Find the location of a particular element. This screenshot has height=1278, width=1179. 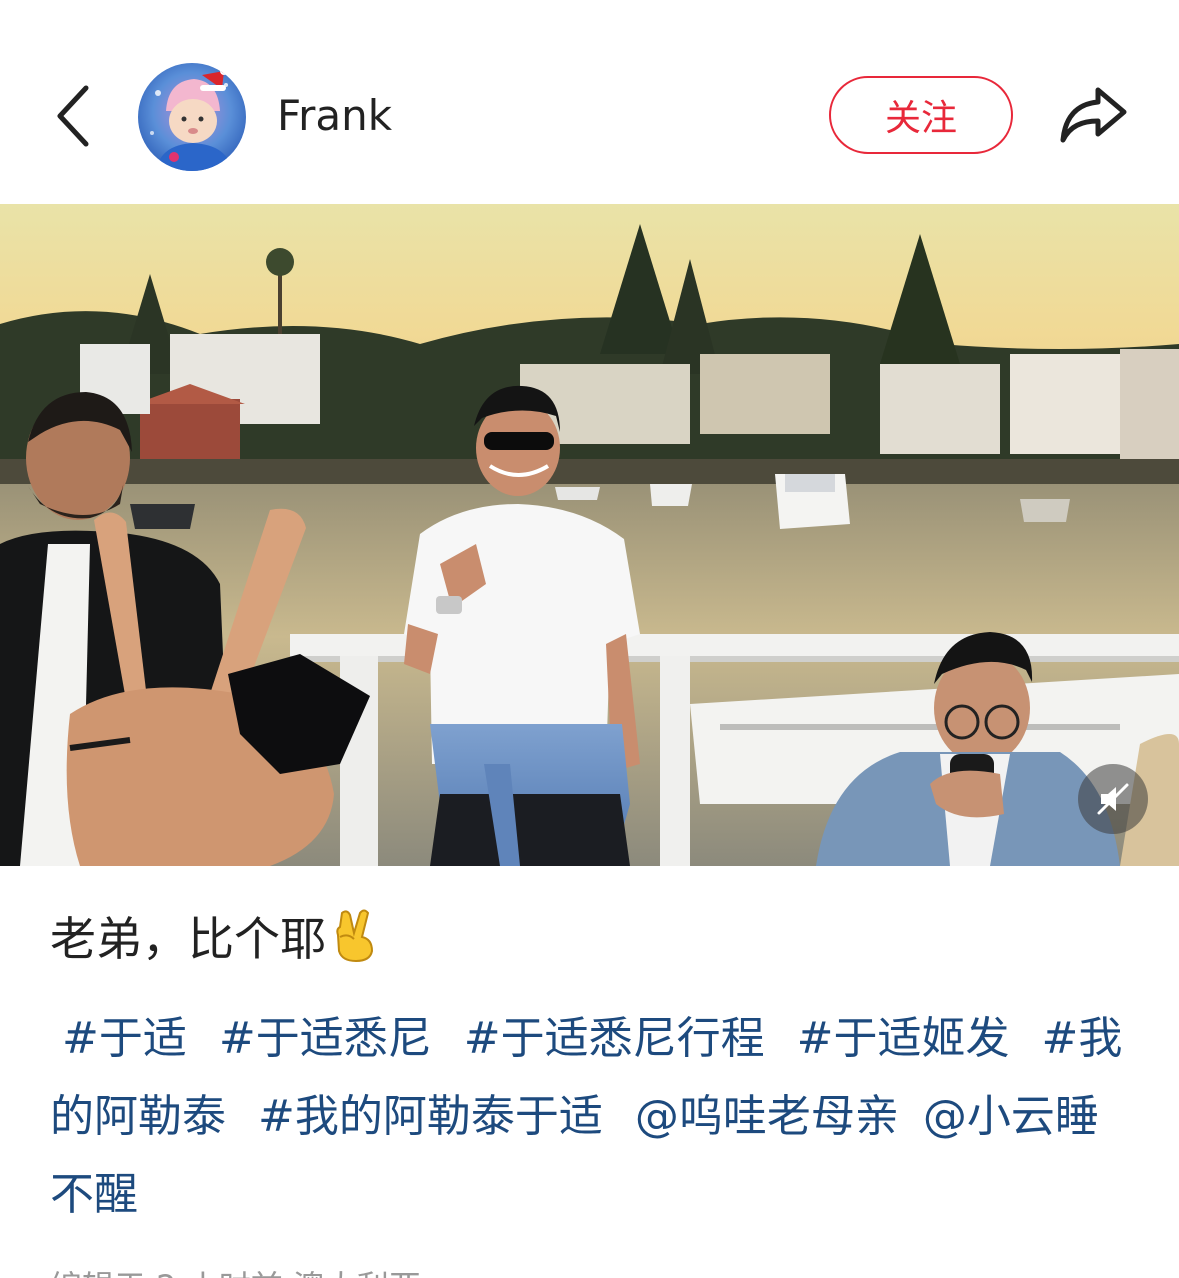

mute-button is located at coordinates (1113, 799).